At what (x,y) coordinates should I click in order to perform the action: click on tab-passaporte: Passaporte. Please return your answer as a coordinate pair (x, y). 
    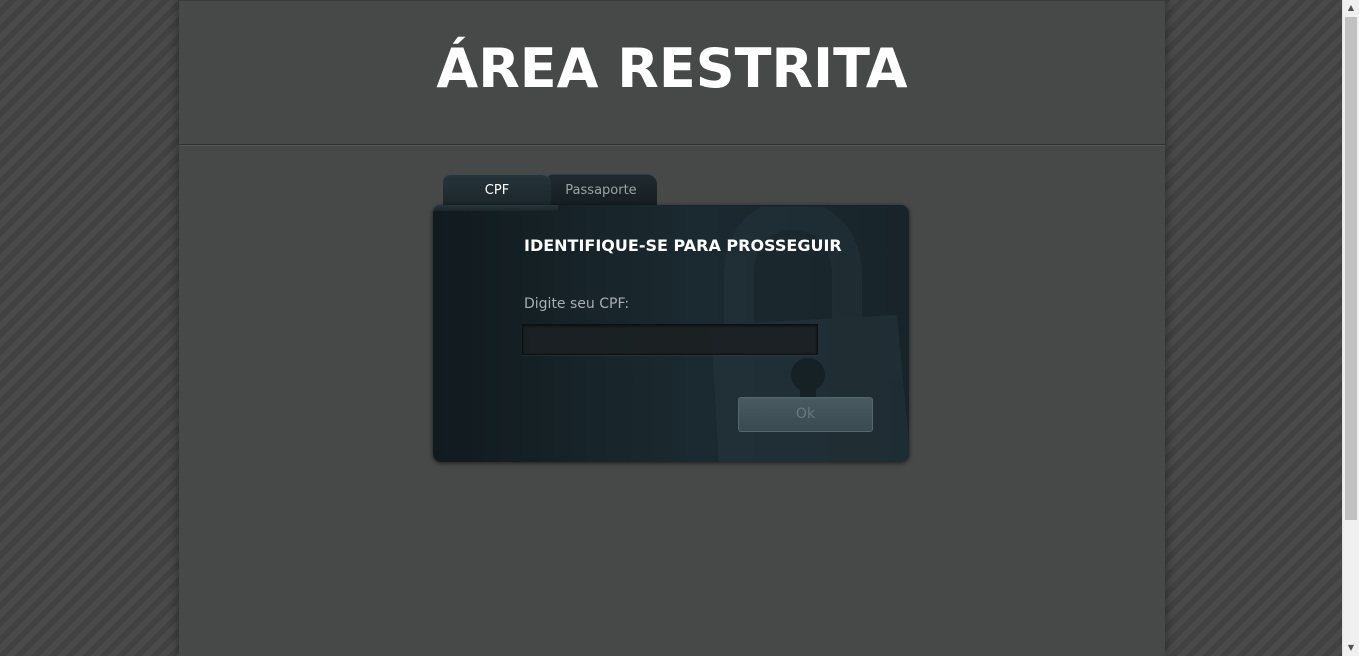
    Looking at the image, I should click on (601, 191).